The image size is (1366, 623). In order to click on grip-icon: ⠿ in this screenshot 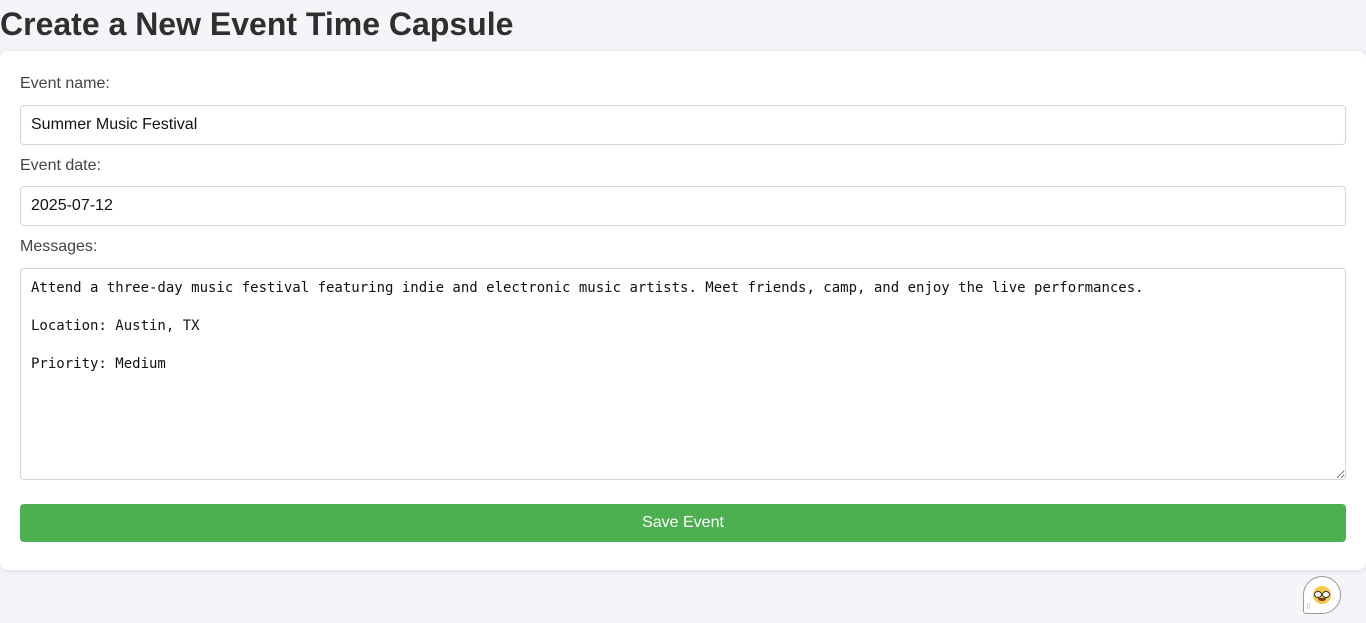, I will do `click(1309, 607)`.